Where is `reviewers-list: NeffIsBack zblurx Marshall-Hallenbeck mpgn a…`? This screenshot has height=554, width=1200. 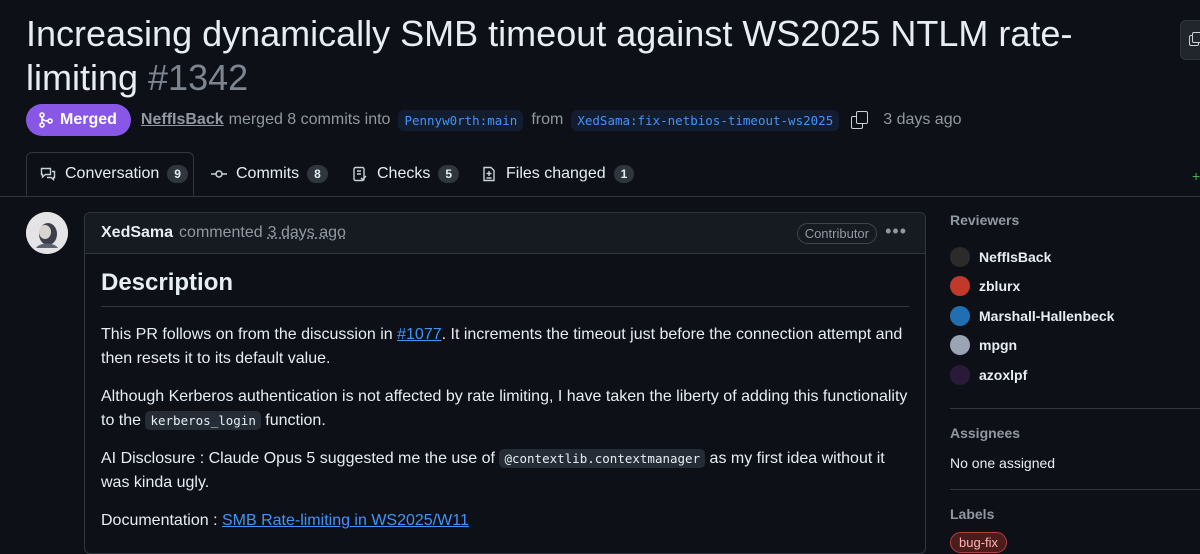
reviewers-list: NeffIsBack zblurx Marshall-Hallenbeck mpgn a… is located at coordinates (1070, 316).